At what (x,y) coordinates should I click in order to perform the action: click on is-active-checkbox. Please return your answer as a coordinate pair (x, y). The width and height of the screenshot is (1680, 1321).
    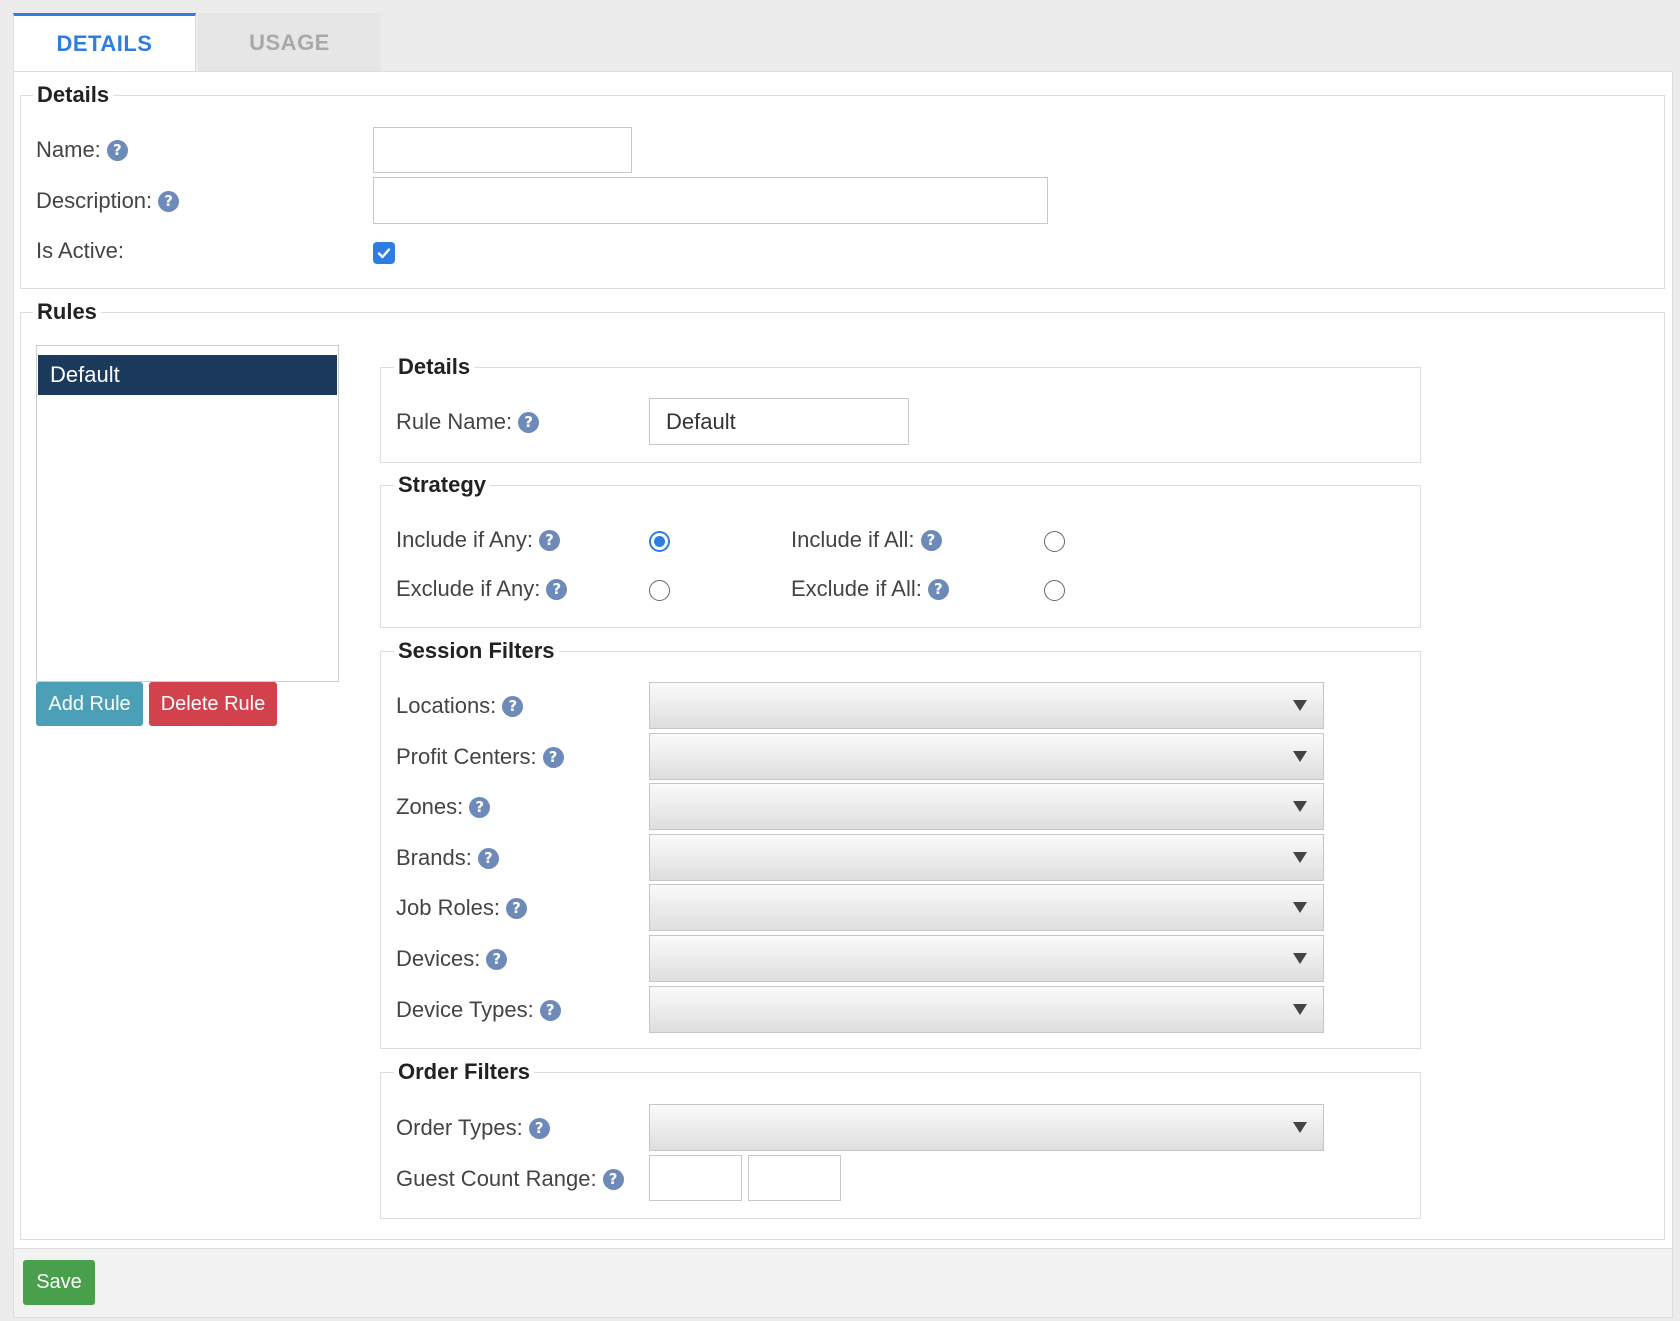
    Looking at the image, I should click on (384, 253).